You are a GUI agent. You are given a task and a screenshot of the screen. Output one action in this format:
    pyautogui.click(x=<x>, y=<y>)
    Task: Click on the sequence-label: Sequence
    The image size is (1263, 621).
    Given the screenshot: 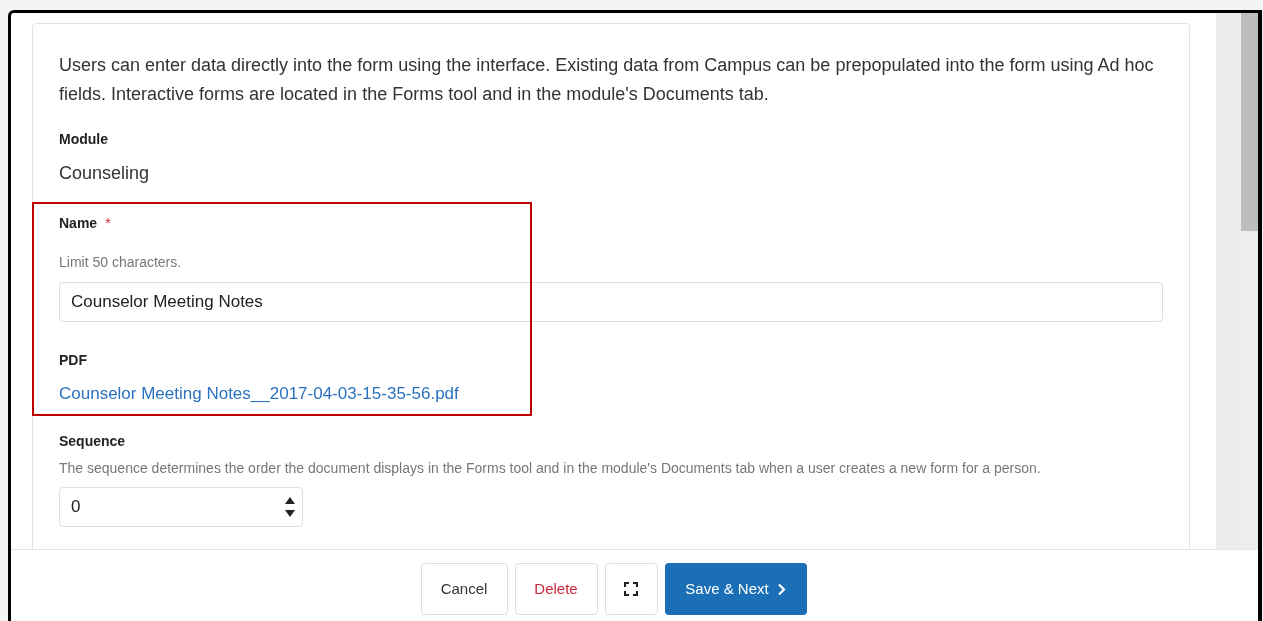 What is the action you would take?
    pyautogui.click(x=93, y=441)
    